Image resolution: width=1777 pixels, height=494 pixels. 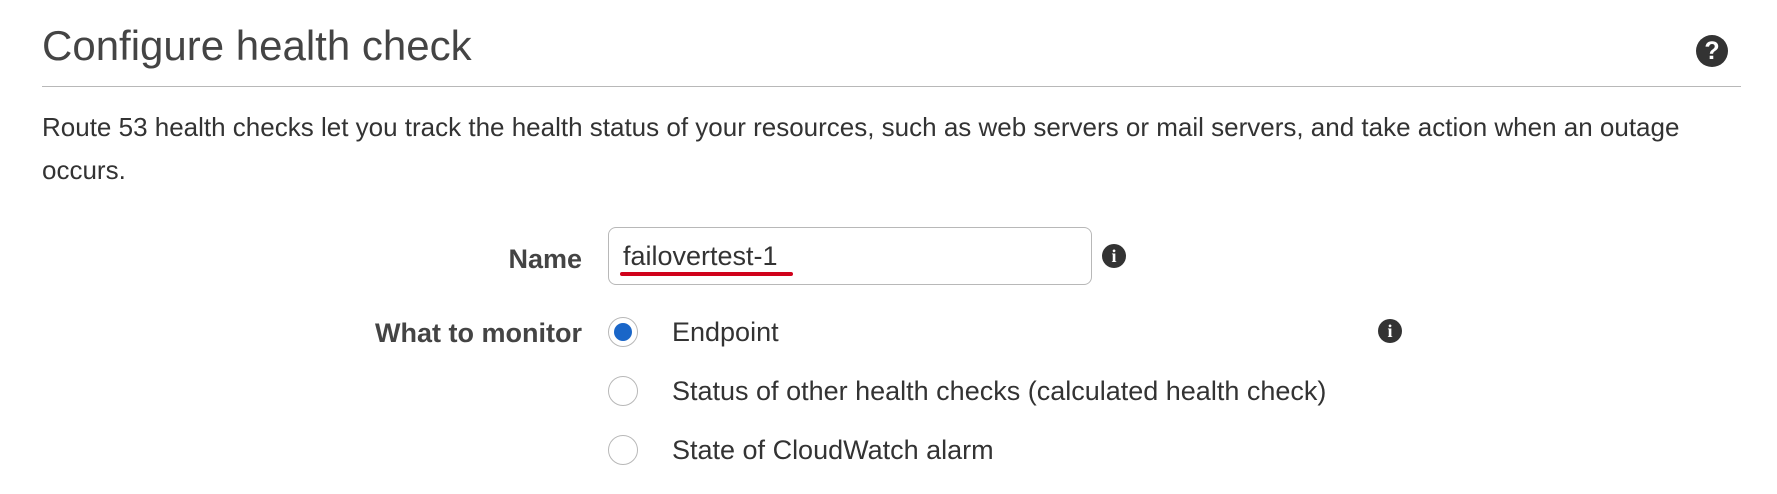 What do you see at coordinates (1712, 51) in the screenshot?
I see `question-circle-icon: ?` at bounding box center [1712, 51].